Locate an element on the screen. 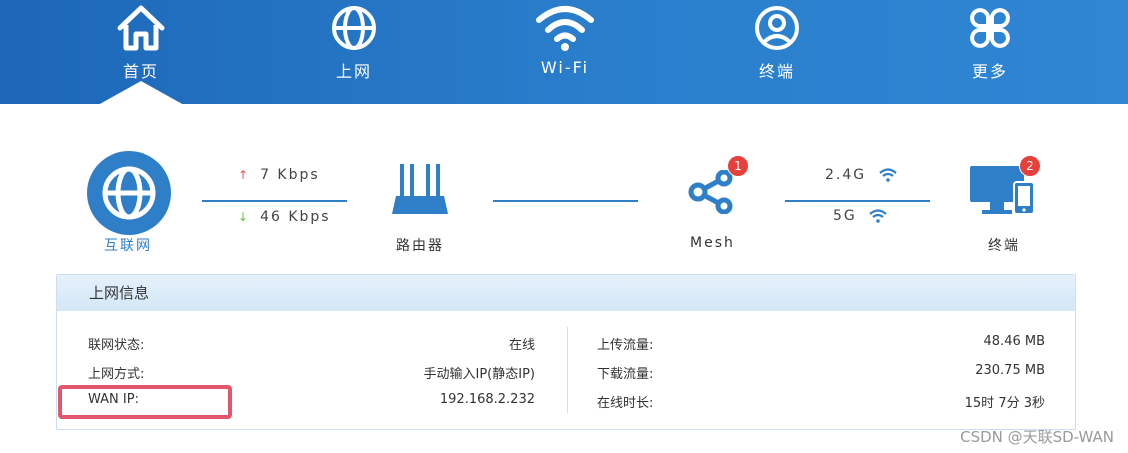 This screenshot has height=453, width=1128. nav-item-wifi: Wi-Fi is located at coordinates (565, 50).